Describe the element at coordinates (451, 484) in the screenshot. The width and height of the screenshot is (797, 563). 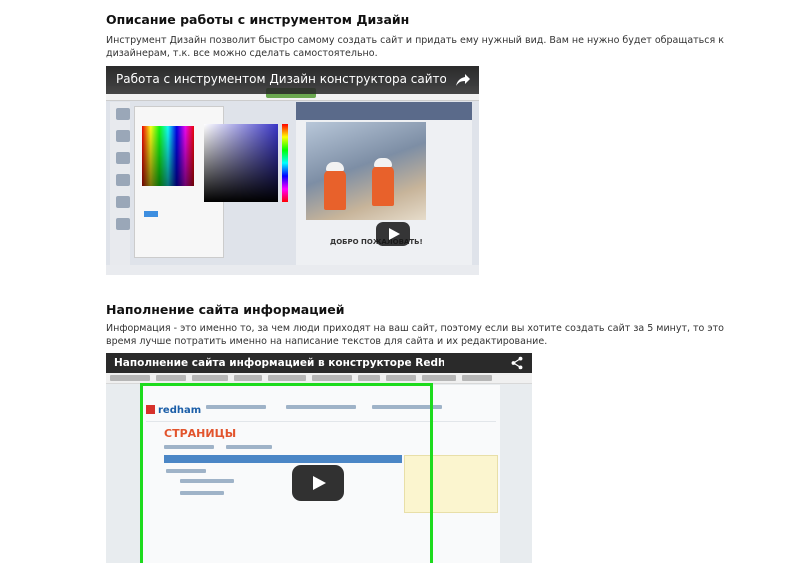
I see `embedded-tip-box` at that location.